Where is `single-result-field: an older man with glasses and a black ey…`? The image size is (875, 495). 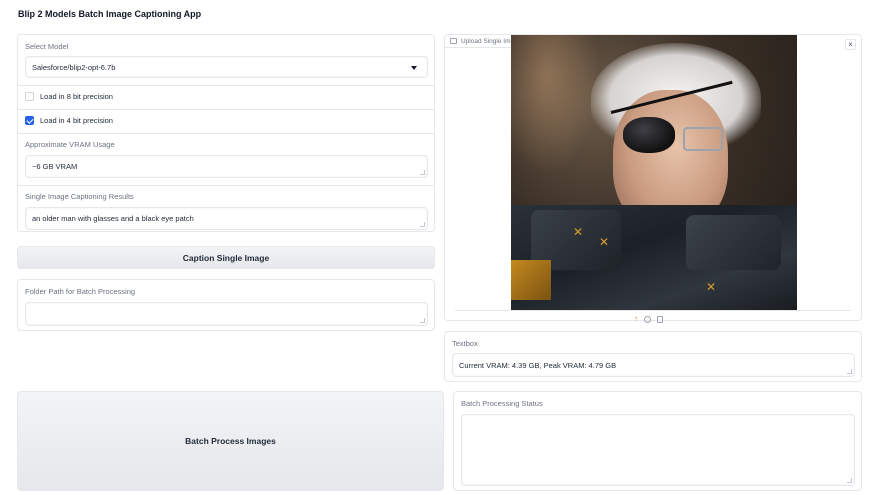 single-result-field: an older man with glasses and a black ey… is located at coordinates (226, 218).